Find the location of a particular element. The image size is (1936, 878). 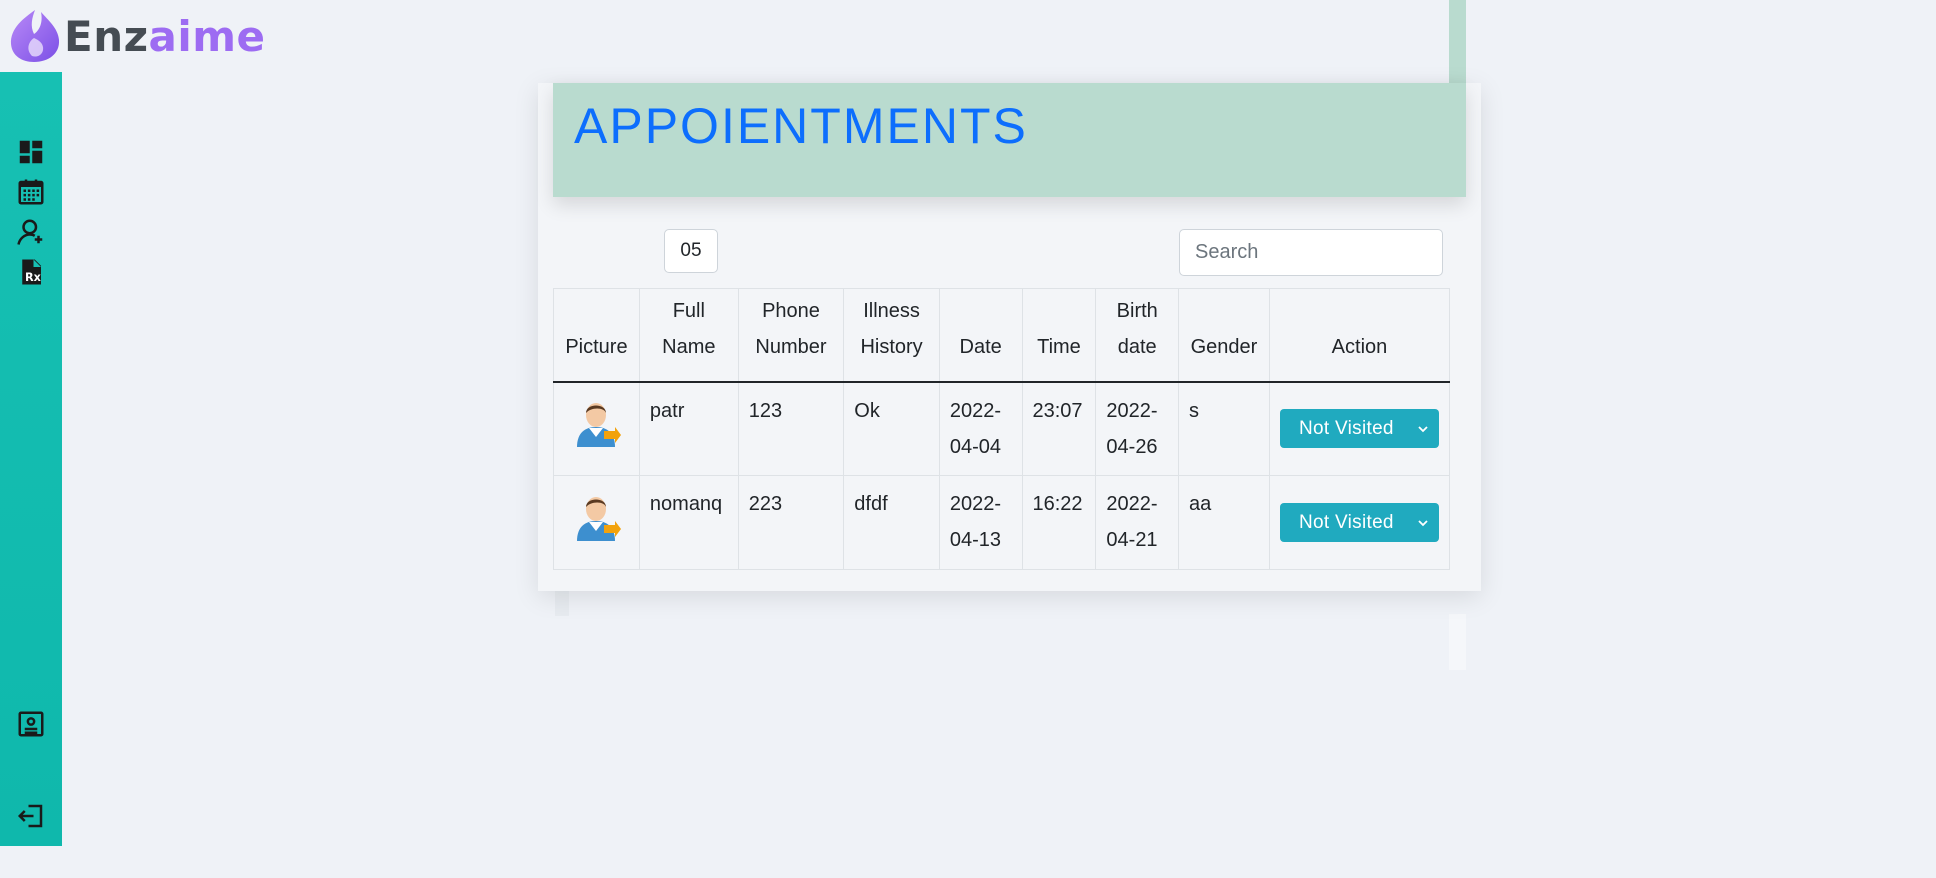

col-header-phone: Phone Number is located at coordinates (791, 335).